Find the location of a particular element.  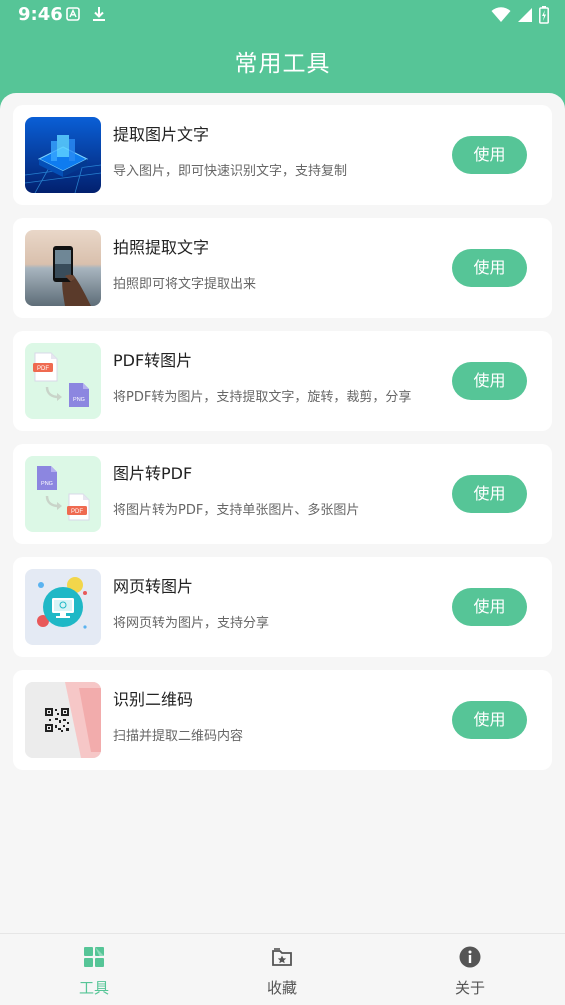

nav-tab-favorites: 收藏 is located at coordinates (282, 969).